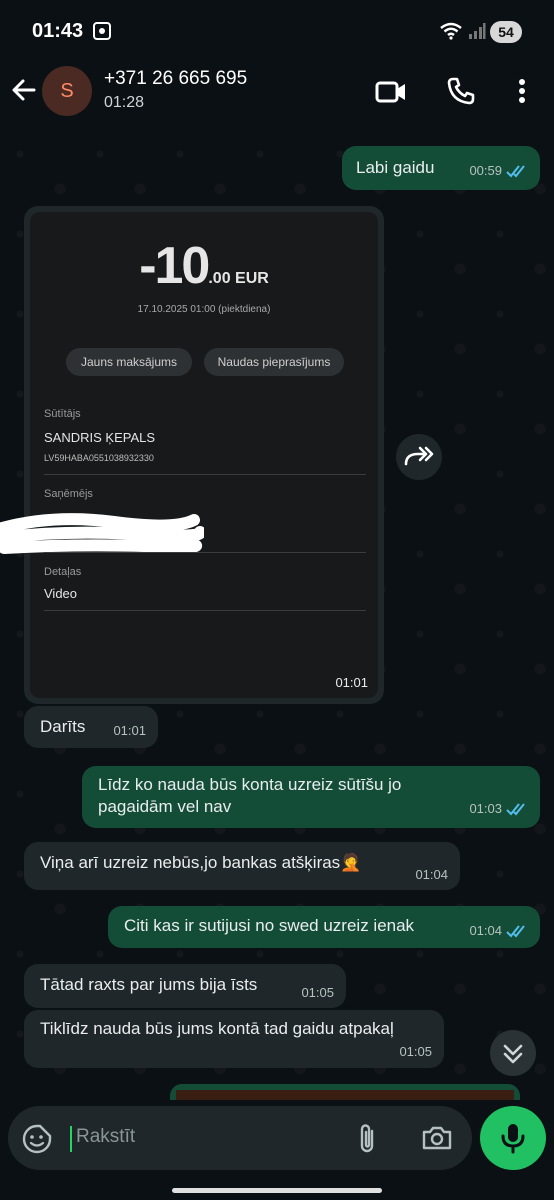 Image resolution: width=554 pixels, height=1200 pixels. What do you see at coordinates (441, 168) in the screenshot?
I see `message-out: Labi gaidu 00:59` at bounding box center [441, 168].